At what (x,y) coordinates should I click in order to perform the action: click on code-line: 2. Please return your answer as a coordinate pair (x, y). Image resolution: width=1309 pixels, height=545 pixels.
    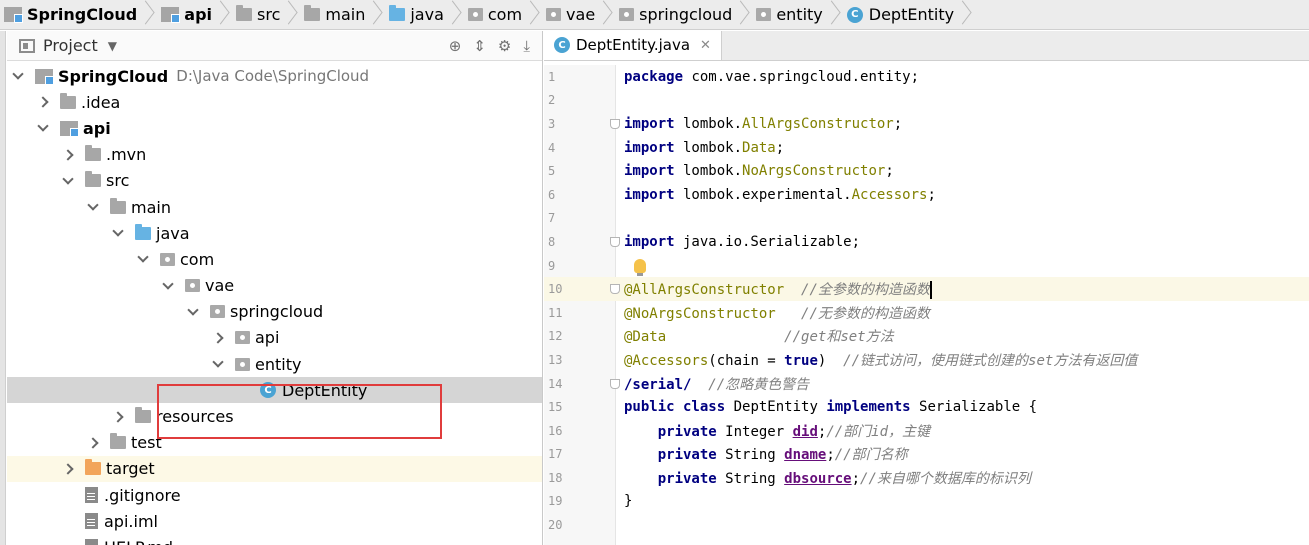
    Looking at the image, I should click on (926, 101).